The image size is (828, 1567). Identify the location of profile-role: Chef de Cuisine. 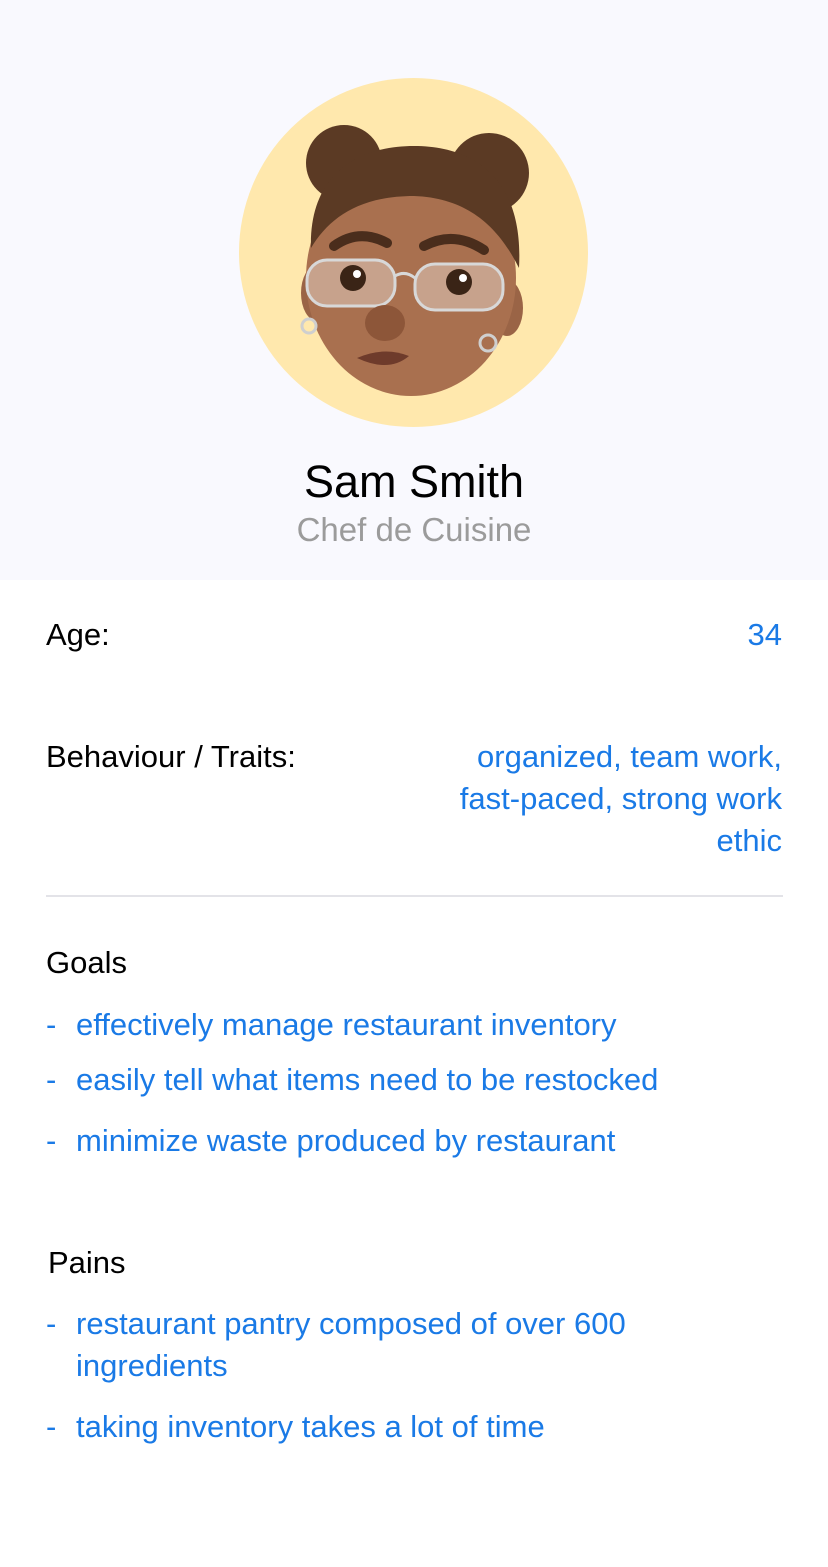
(414, 529).